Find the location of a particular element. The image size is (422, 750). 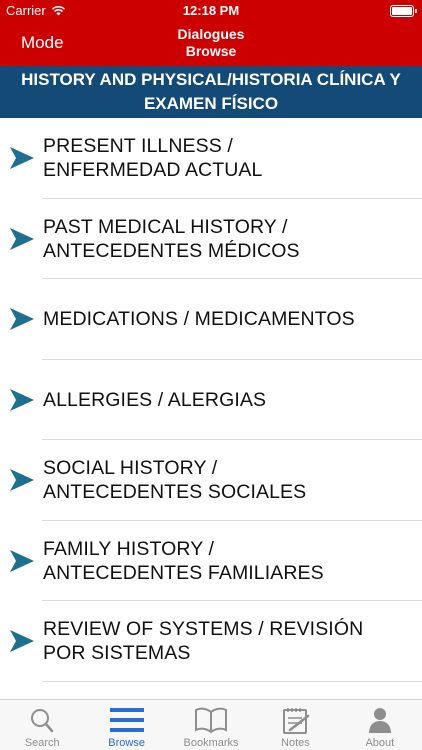

list-item-label: MEDICATIONS / MEDICAMENTOS is located at coordinates (227, 319).